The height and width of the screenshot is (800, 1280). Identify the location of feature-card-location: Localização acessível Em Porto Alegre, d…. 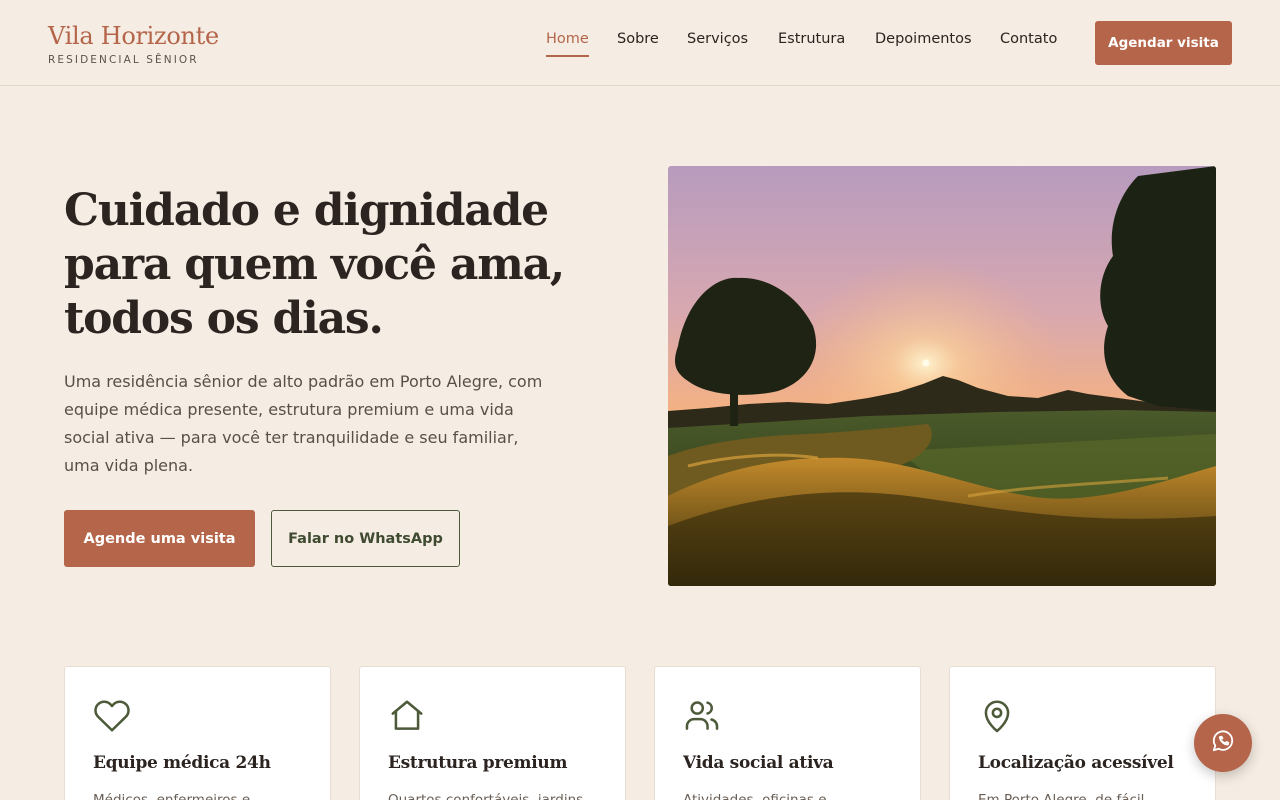
(1082, 733).